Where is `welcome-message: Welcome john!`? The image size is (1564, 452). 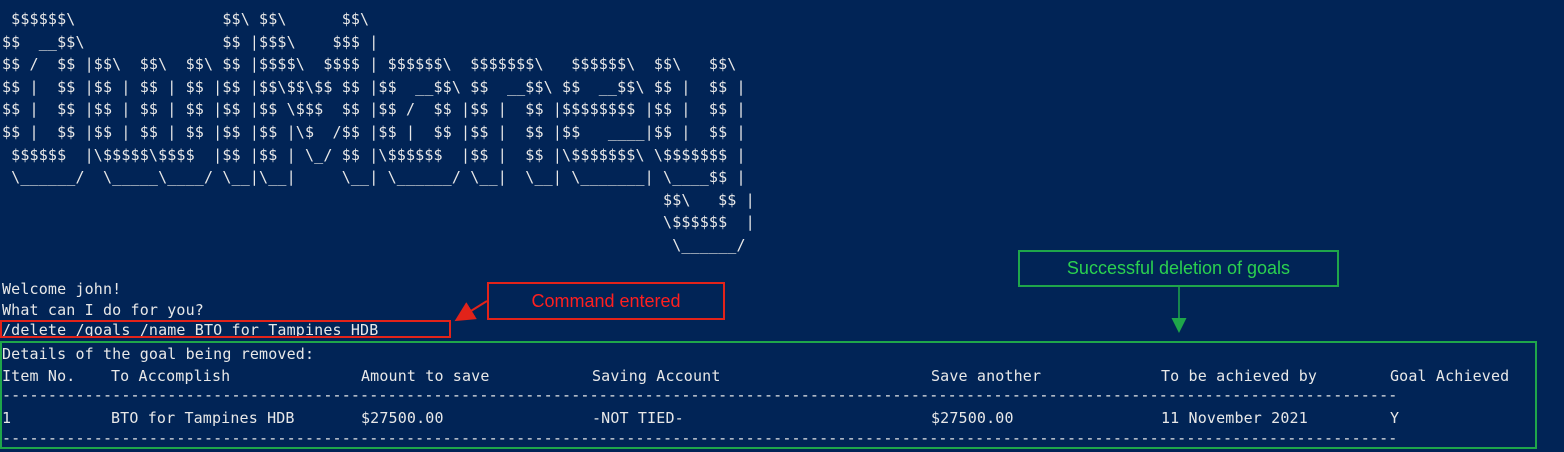 welcome-message: Welcome john! is located at coordinates (62, 289).